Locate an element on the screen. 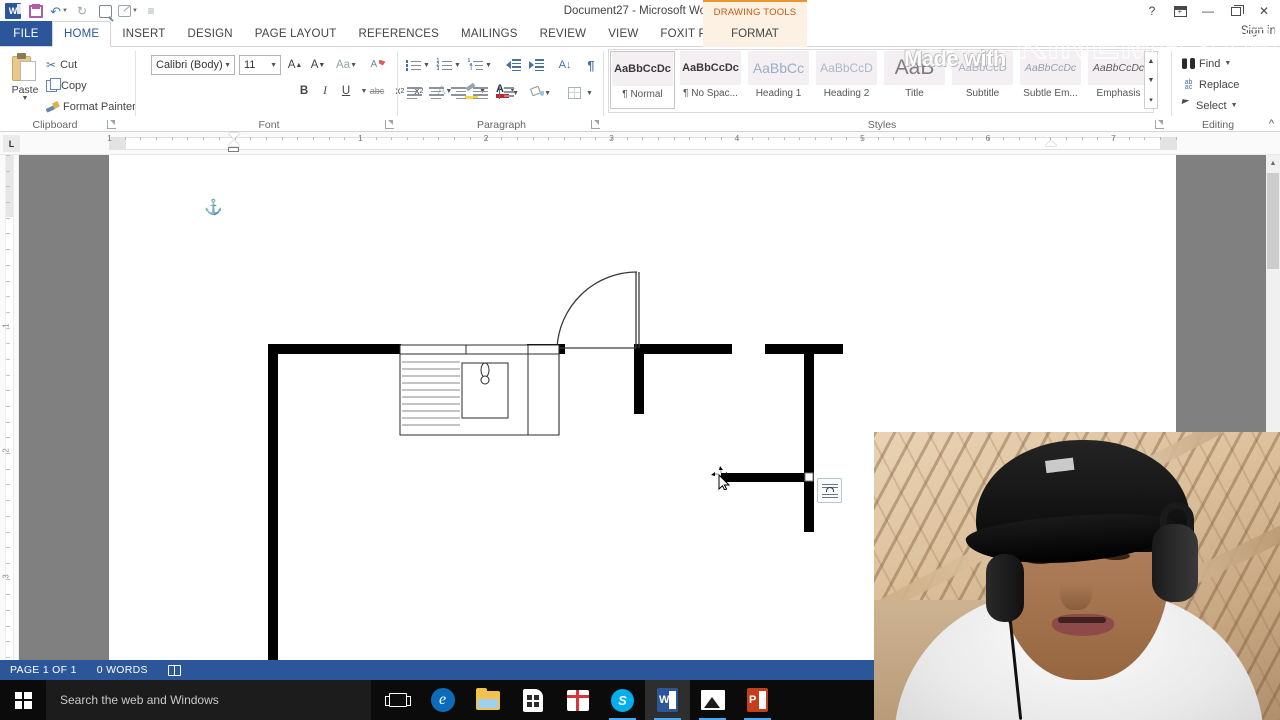  format-painter-button: Format Painter is located at coordinates (91, 107).